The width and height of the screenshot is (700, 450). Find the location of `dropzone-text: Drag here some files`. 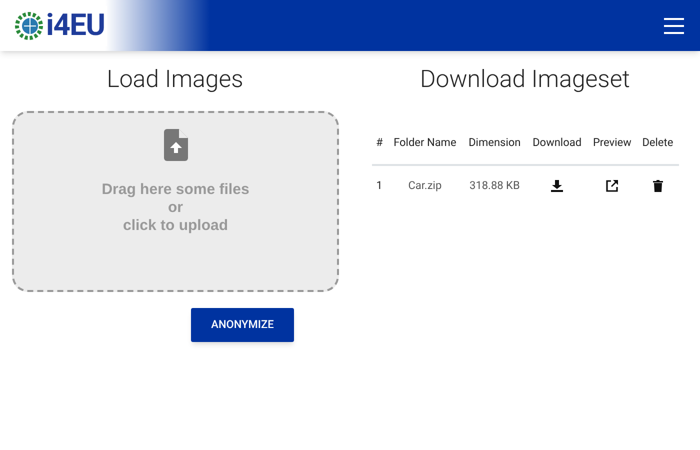

dropzone-text: Drag here some files is located at coordinates (176, 190).